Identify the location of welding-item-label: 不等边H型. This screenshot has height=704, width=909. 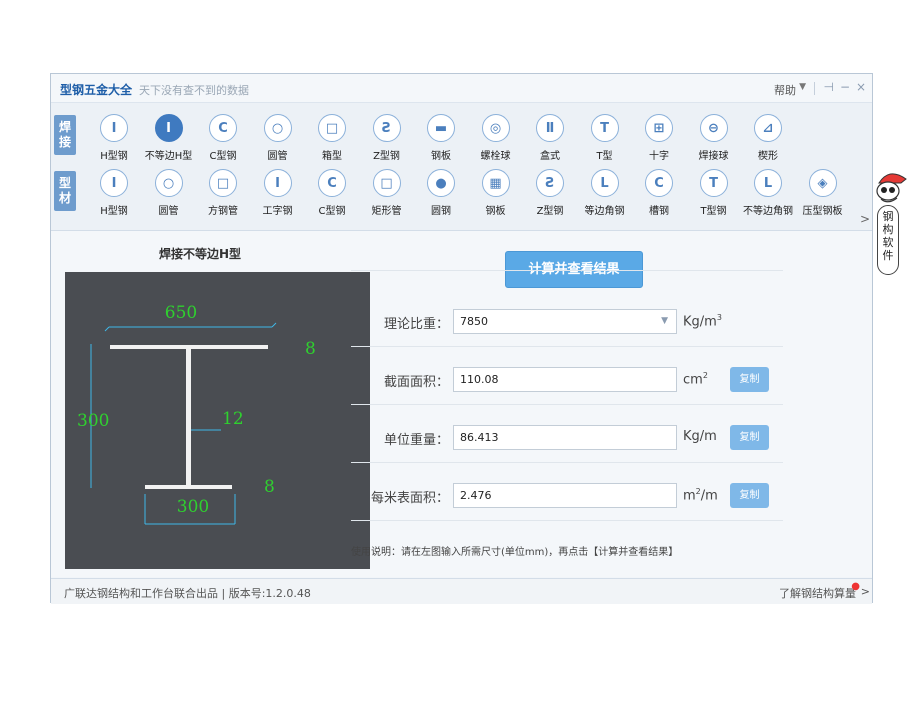
(168, 156).